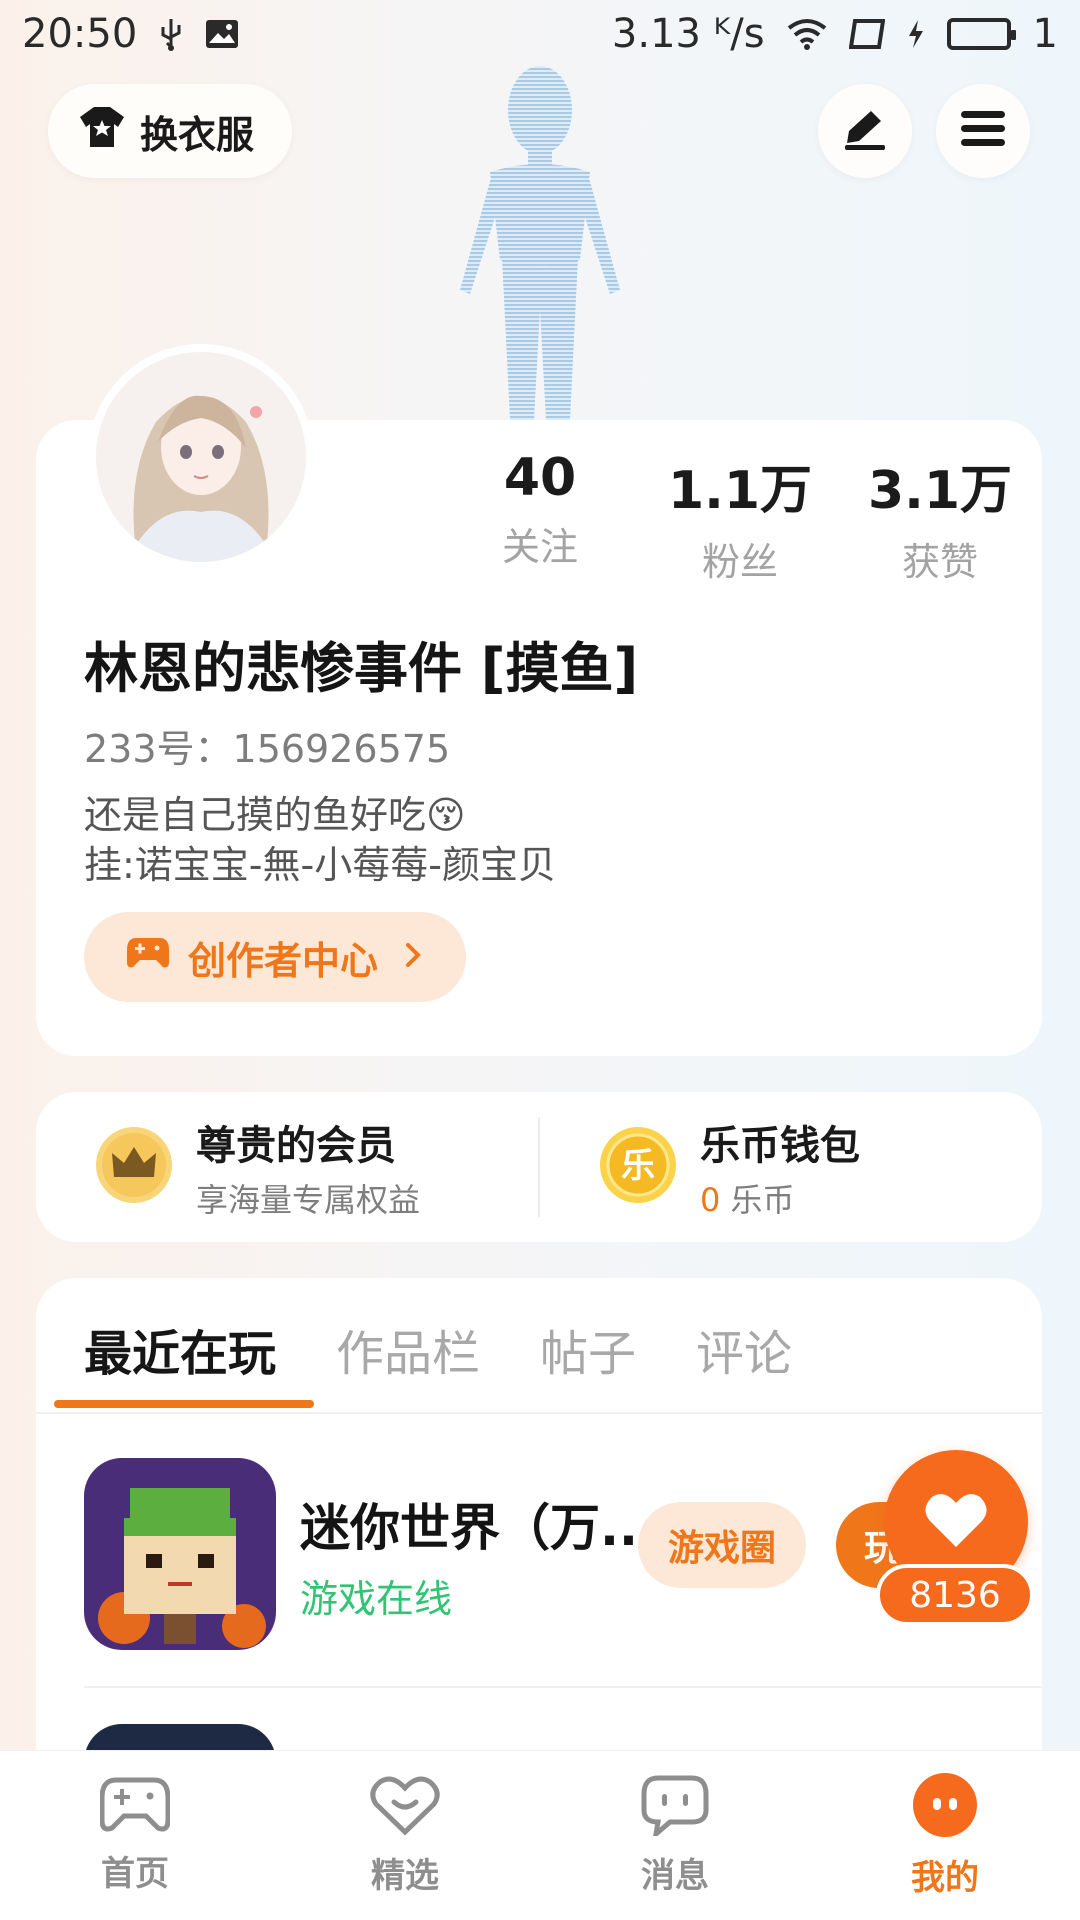 The height and width of the screenshot is (1920, 1080). Describe the element at coordinates (413, 957) in the screenshot. I see `chevron-right-icon` at that location.